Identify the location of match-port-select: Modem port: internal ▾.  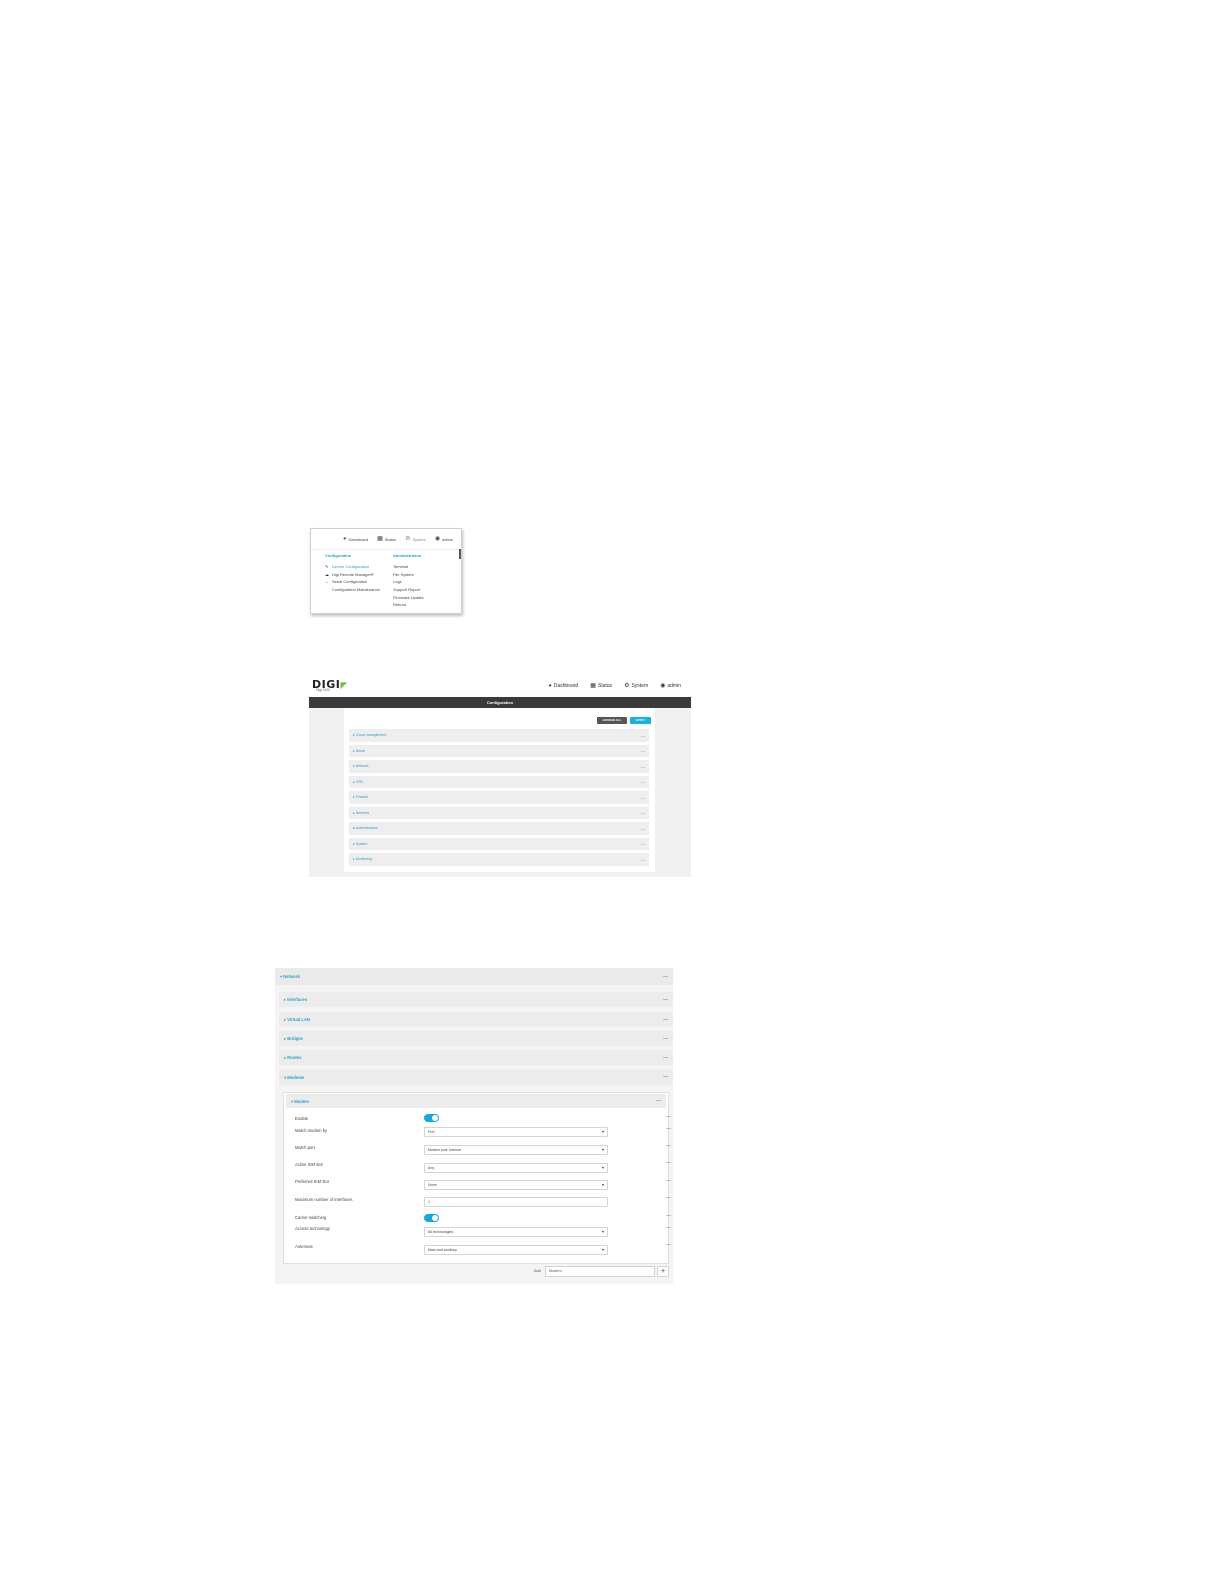
(516, 1150).